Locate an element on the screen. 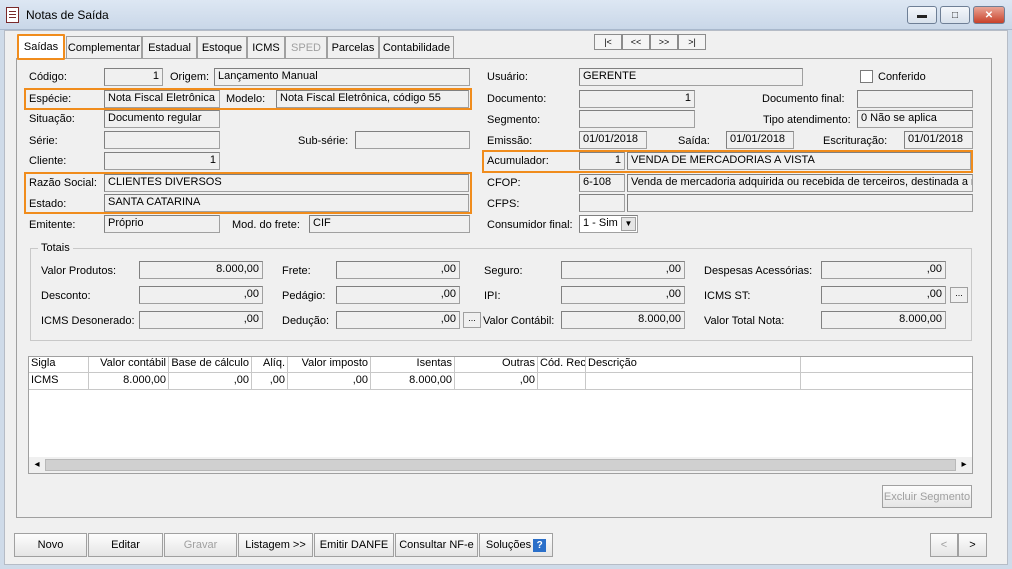 Image resolution: width=1012 pixels, height=569 pixels. totais-title: Totais is located at coordinates (55, 248).